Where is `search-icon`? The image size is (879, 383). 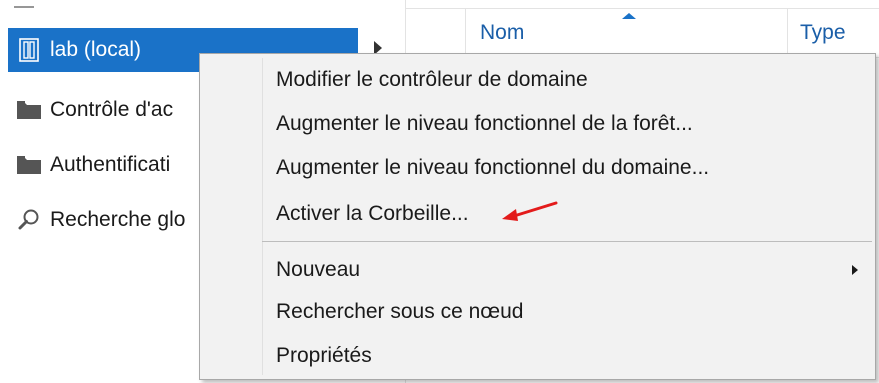 search-icon is located at coordinates (29, 220).